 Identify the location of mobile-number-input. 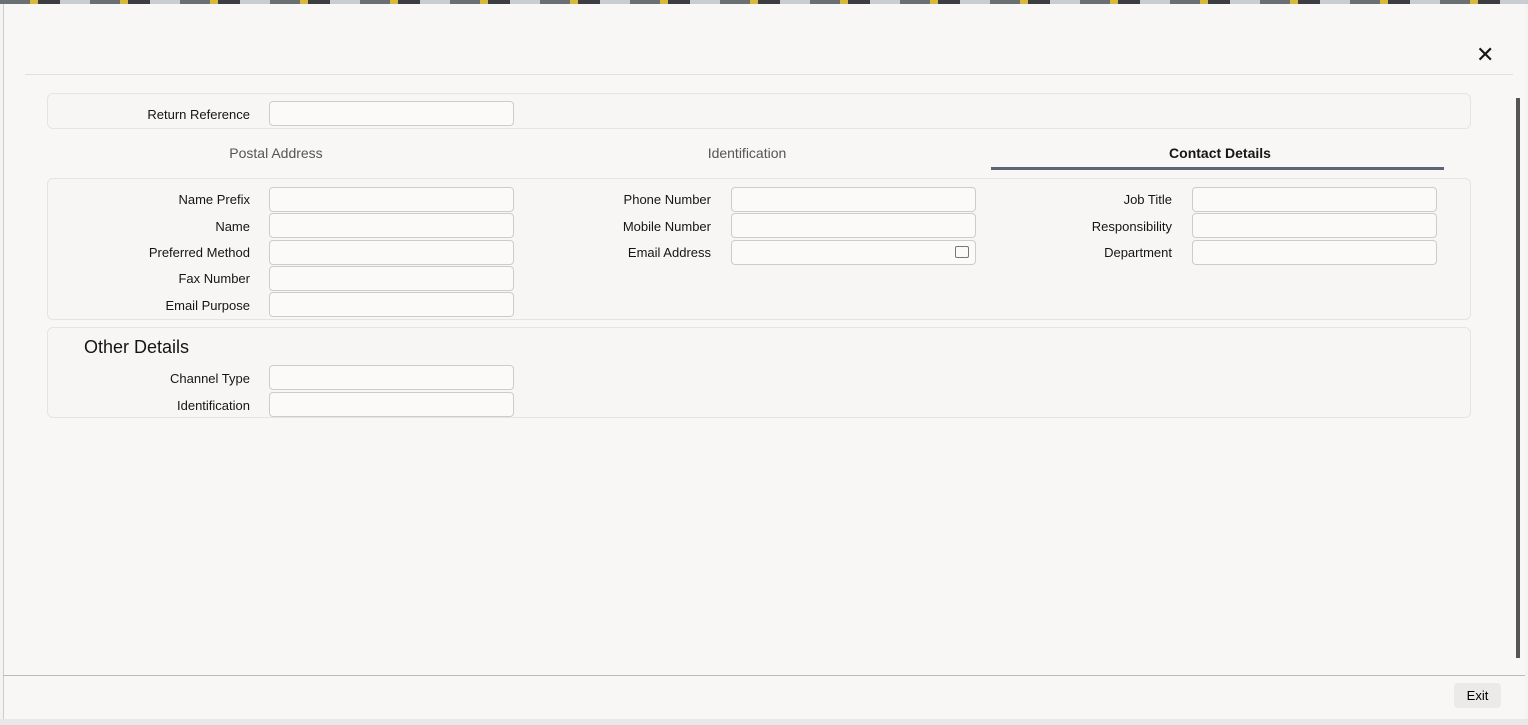
(853, 225).